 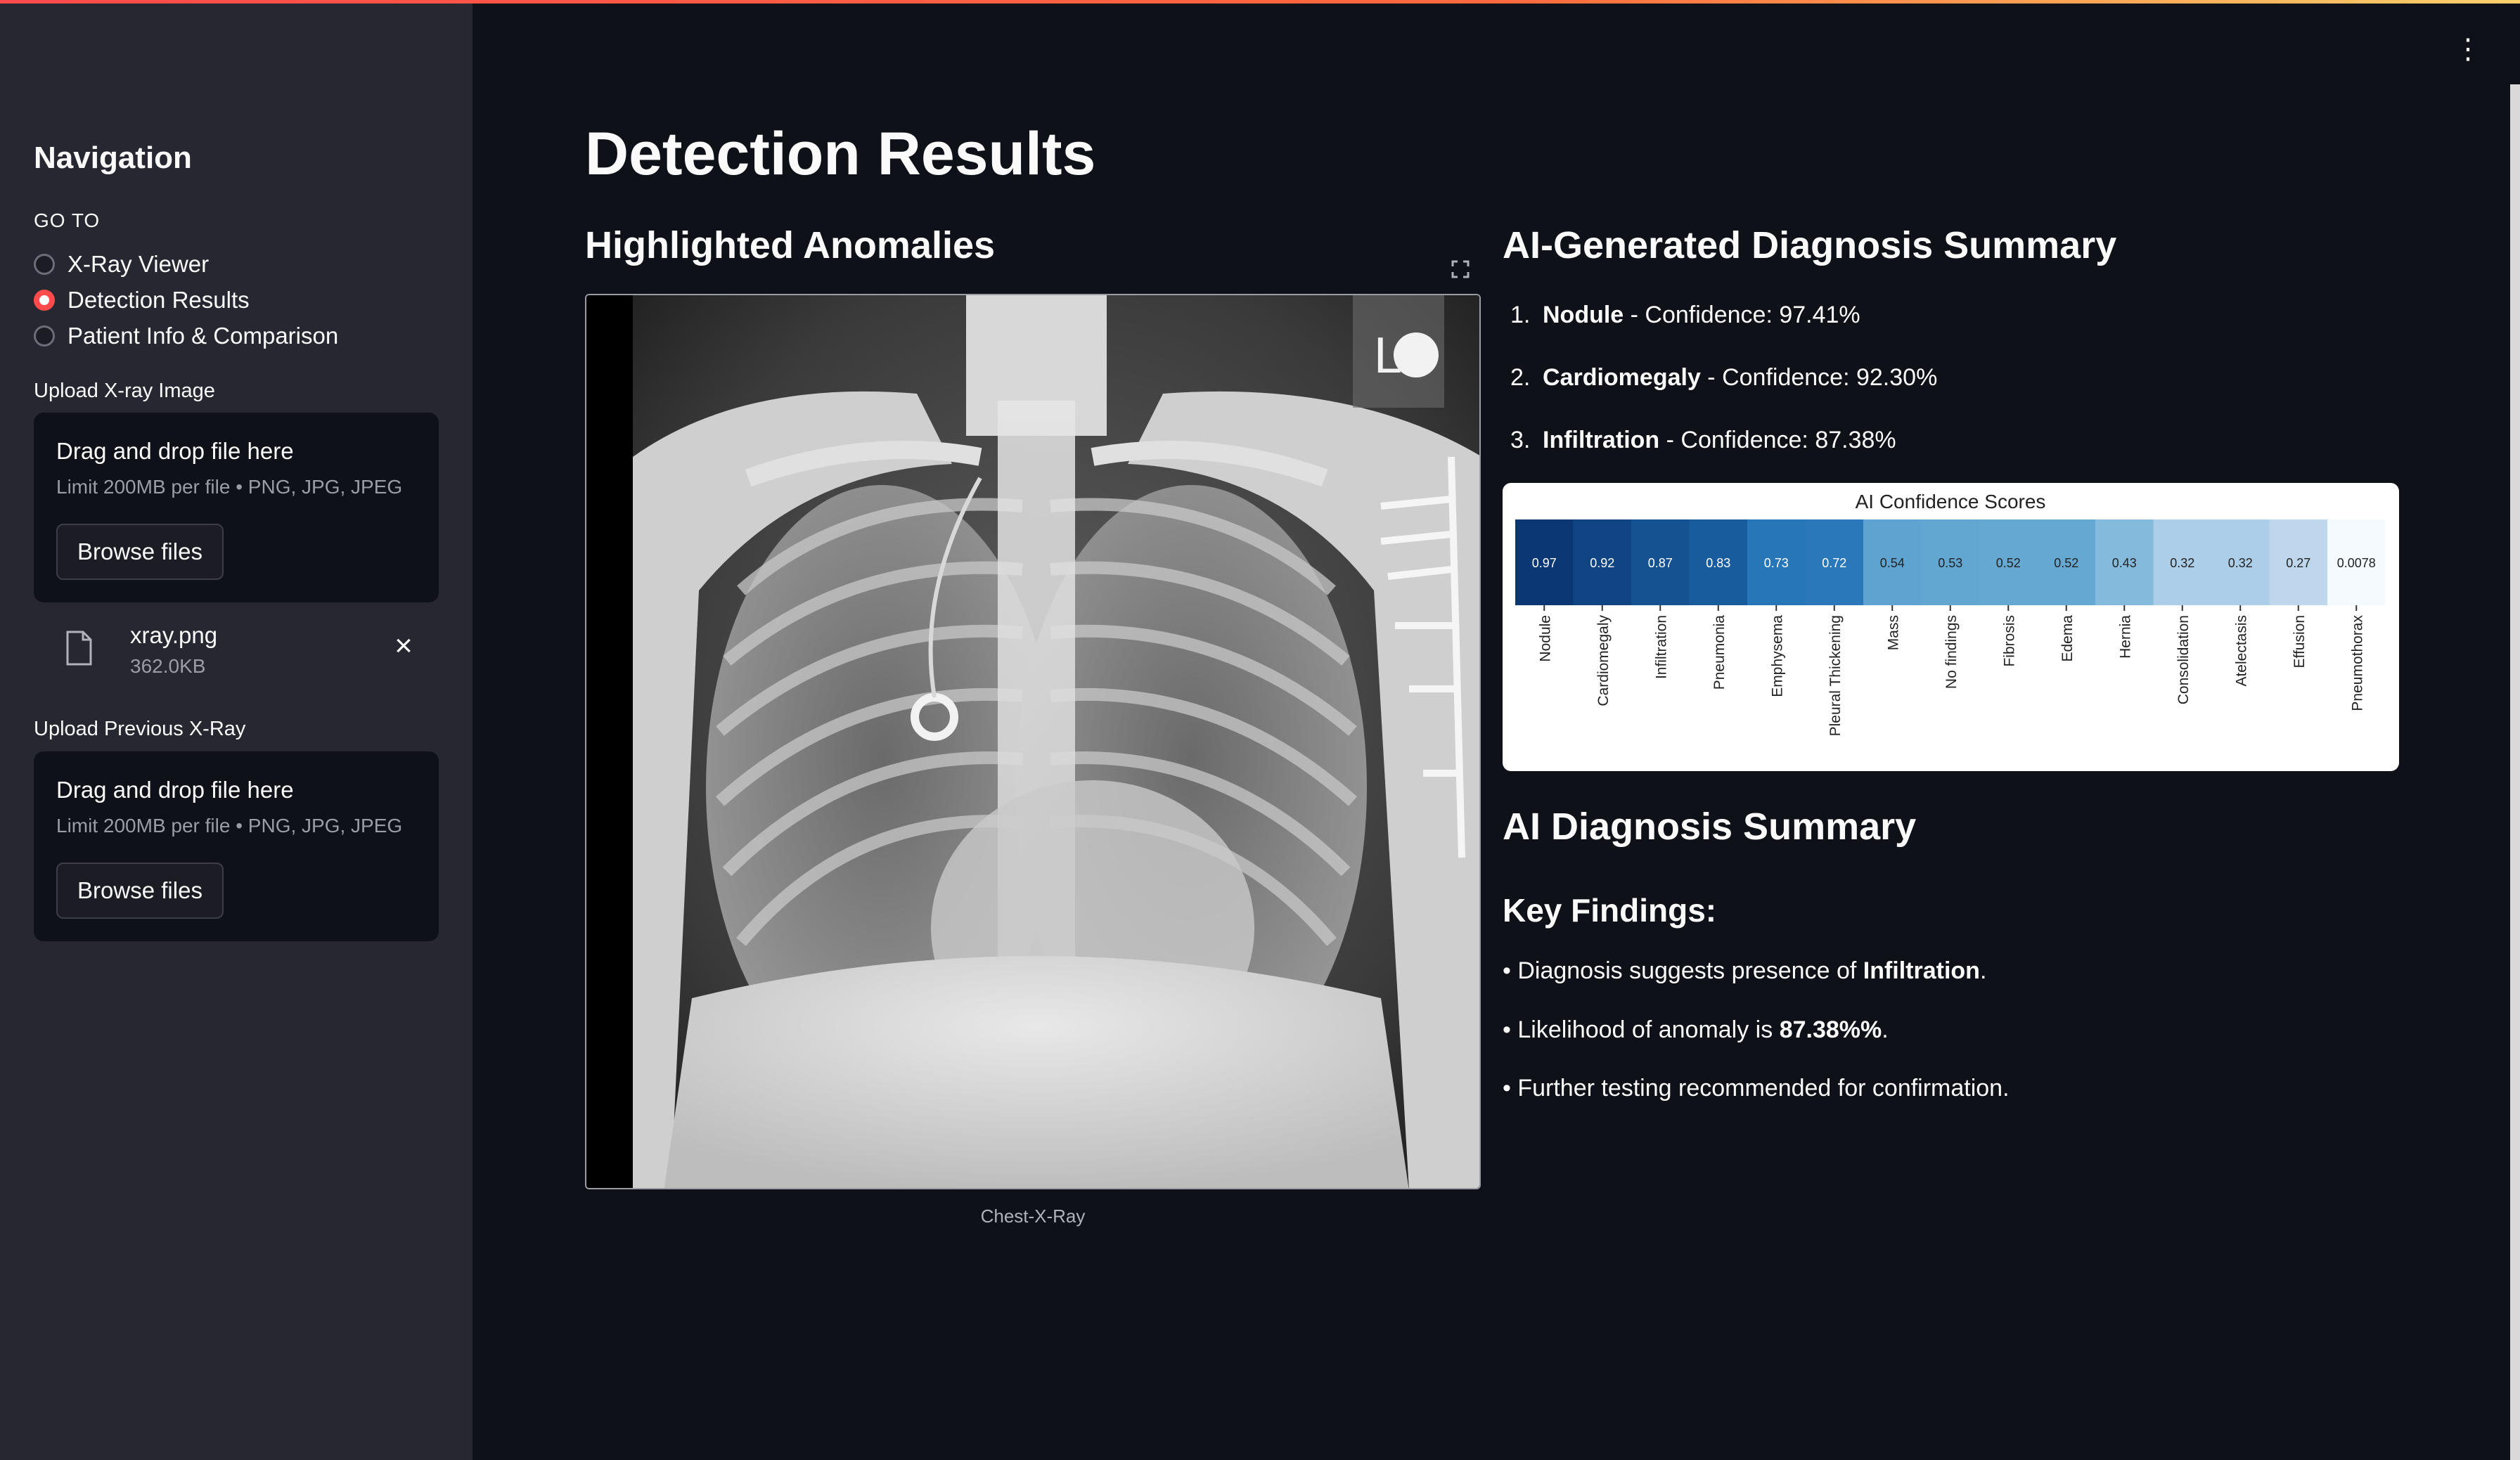 I want to click on radio-patient-info: Patient Info & Comparison, so click(x=186, y=336).